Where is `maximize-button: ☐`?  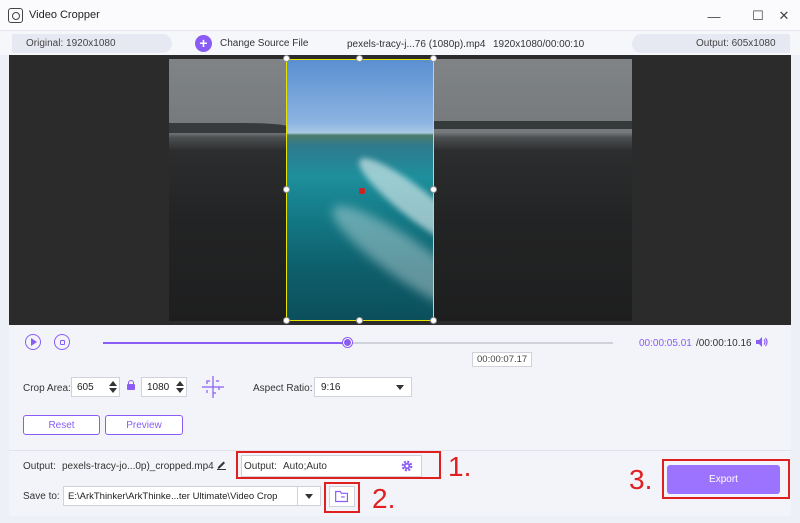
maximize-button: ☐ is located at coordinates (758, 16).